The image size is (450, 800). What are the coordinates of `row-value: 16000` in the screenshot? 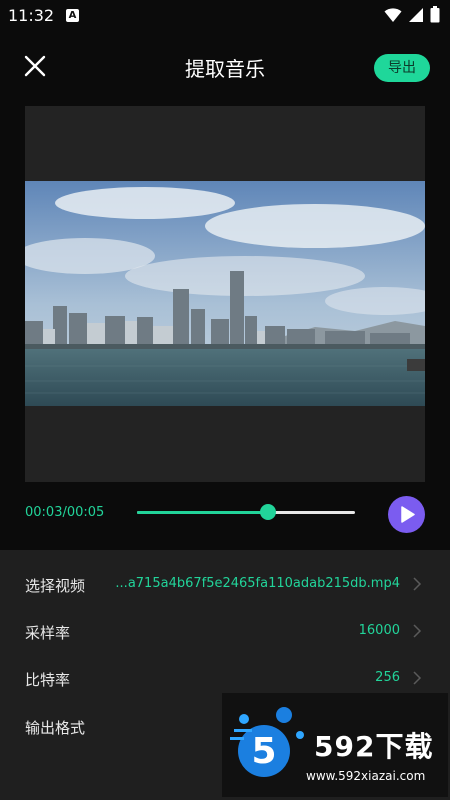 It's located at (379, 630).